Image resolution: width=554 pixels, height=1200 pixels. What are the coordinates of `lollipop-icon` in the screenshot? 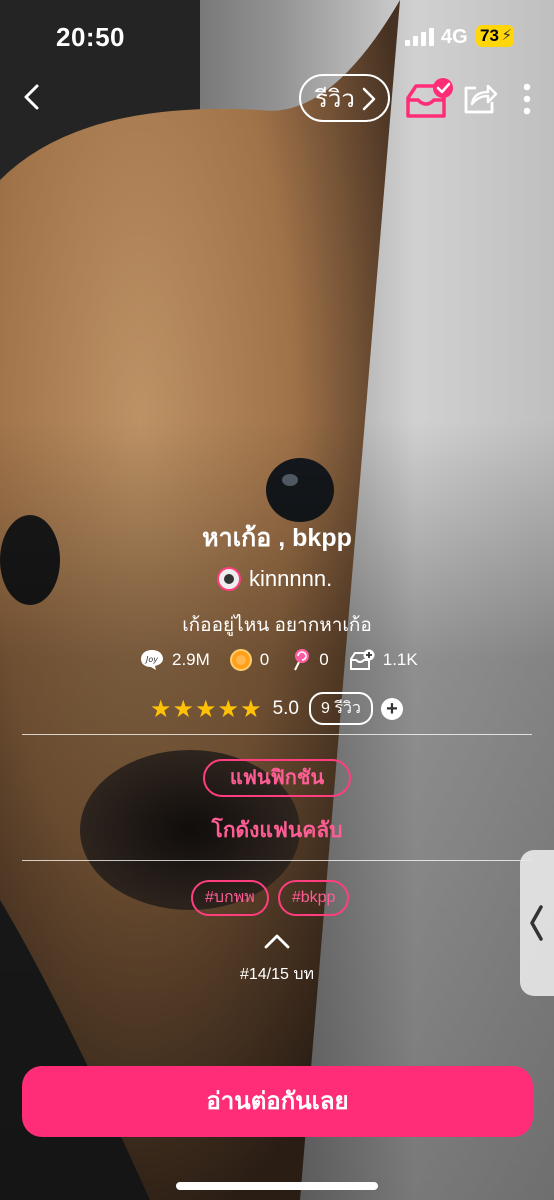 It's located at (302, 660).